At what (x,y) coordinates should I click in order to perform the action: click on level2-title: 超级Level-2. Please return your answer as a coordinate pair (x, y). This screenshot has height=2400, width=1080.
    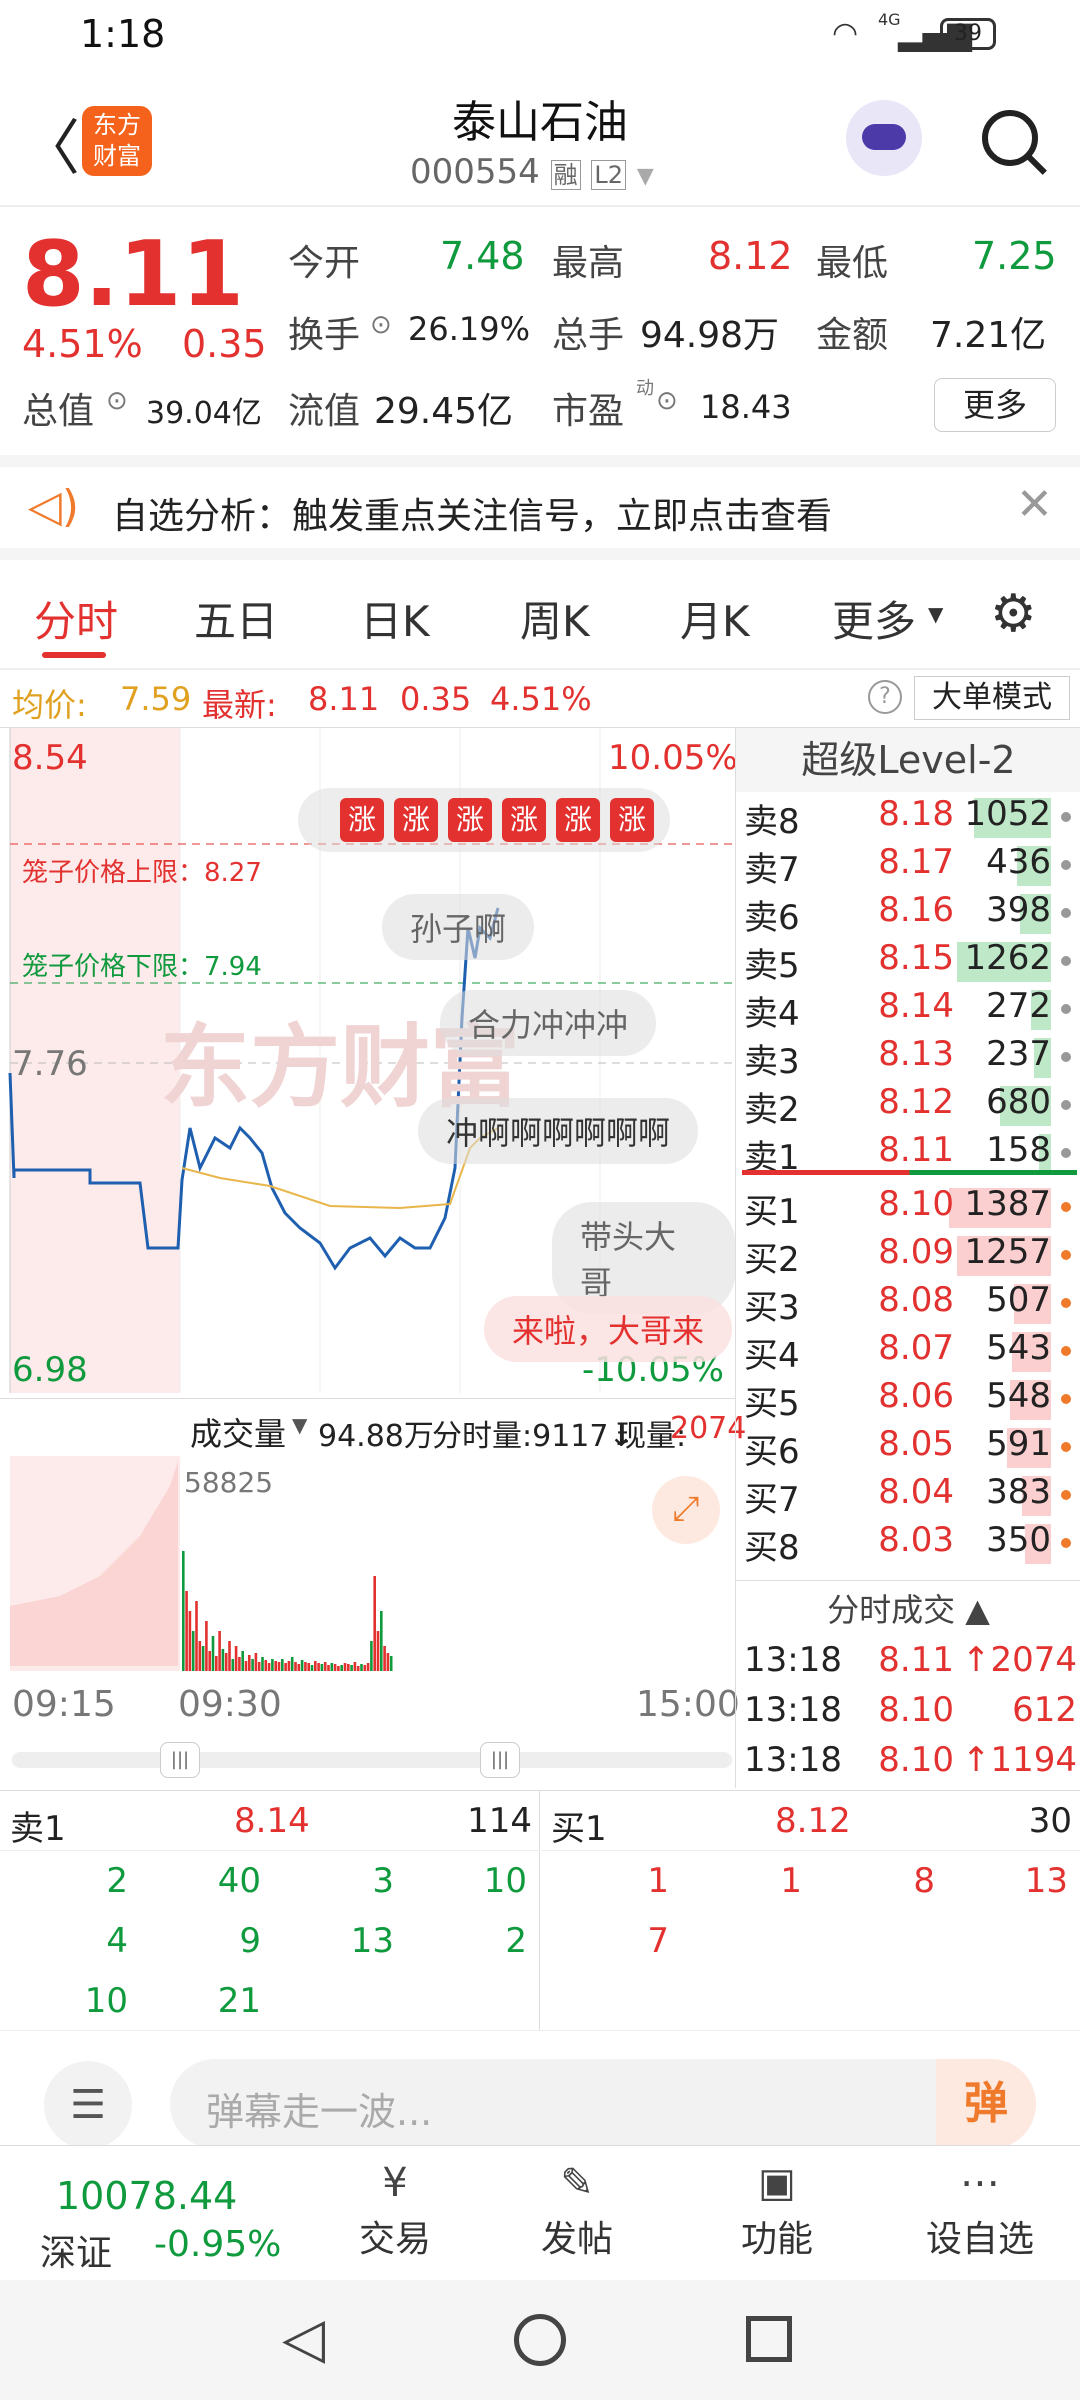
    Looking at the image, I should click on (908, 760).